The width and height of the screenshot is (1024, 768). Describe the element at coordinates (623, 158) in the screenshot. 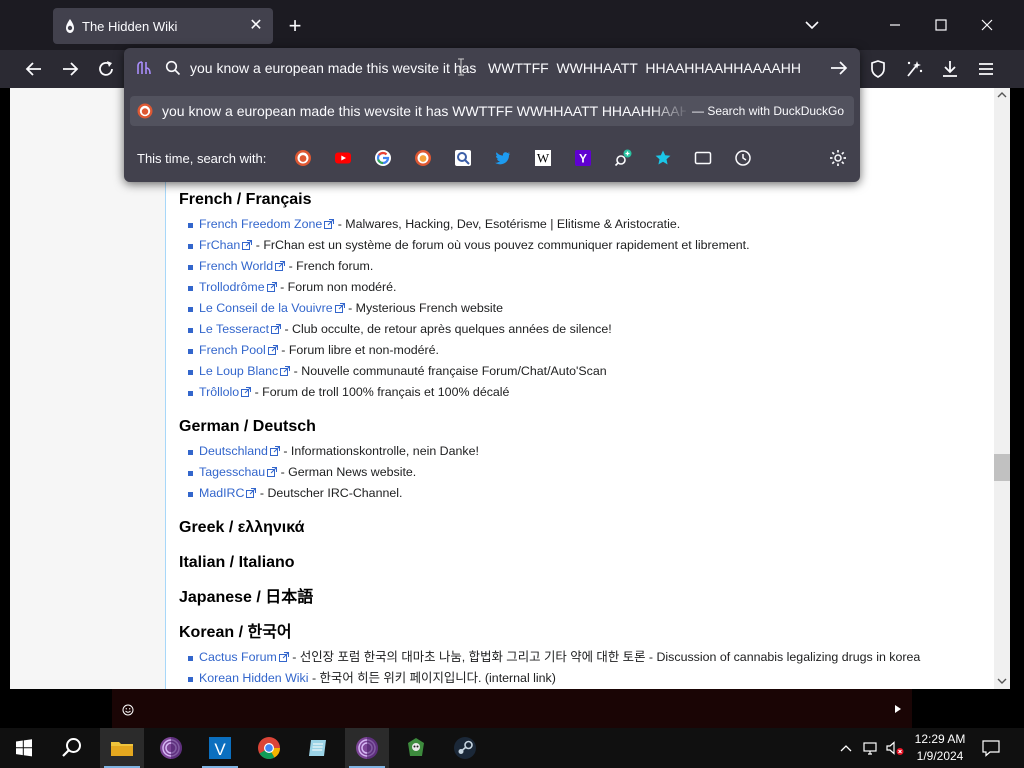

I see `add-search-engine-icon` at that location.